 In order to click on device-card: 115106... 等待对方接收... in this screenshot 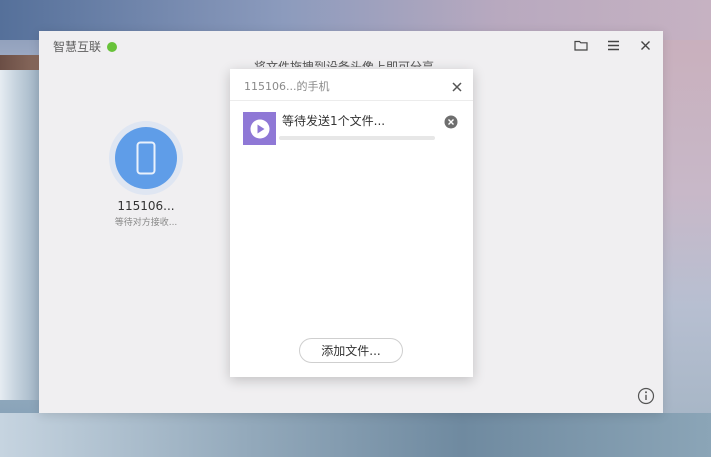, I will do `click(146, 174)`.